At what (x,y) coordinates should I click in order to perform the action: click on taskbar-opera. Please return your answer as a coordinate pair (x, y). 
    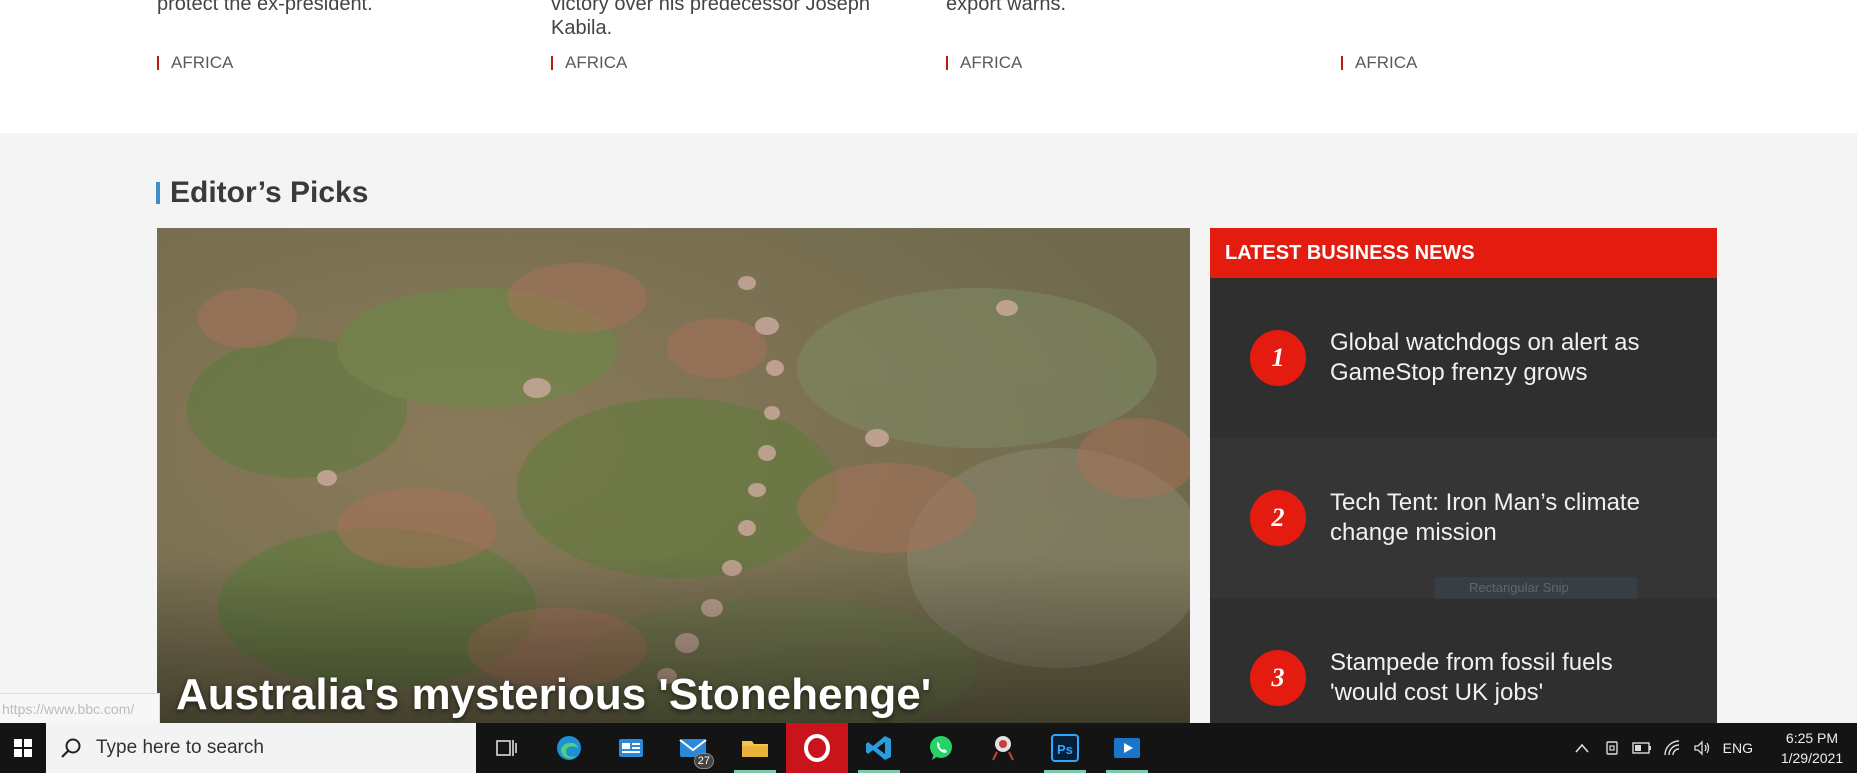
    Looking at the image, I should click on (817, 748).